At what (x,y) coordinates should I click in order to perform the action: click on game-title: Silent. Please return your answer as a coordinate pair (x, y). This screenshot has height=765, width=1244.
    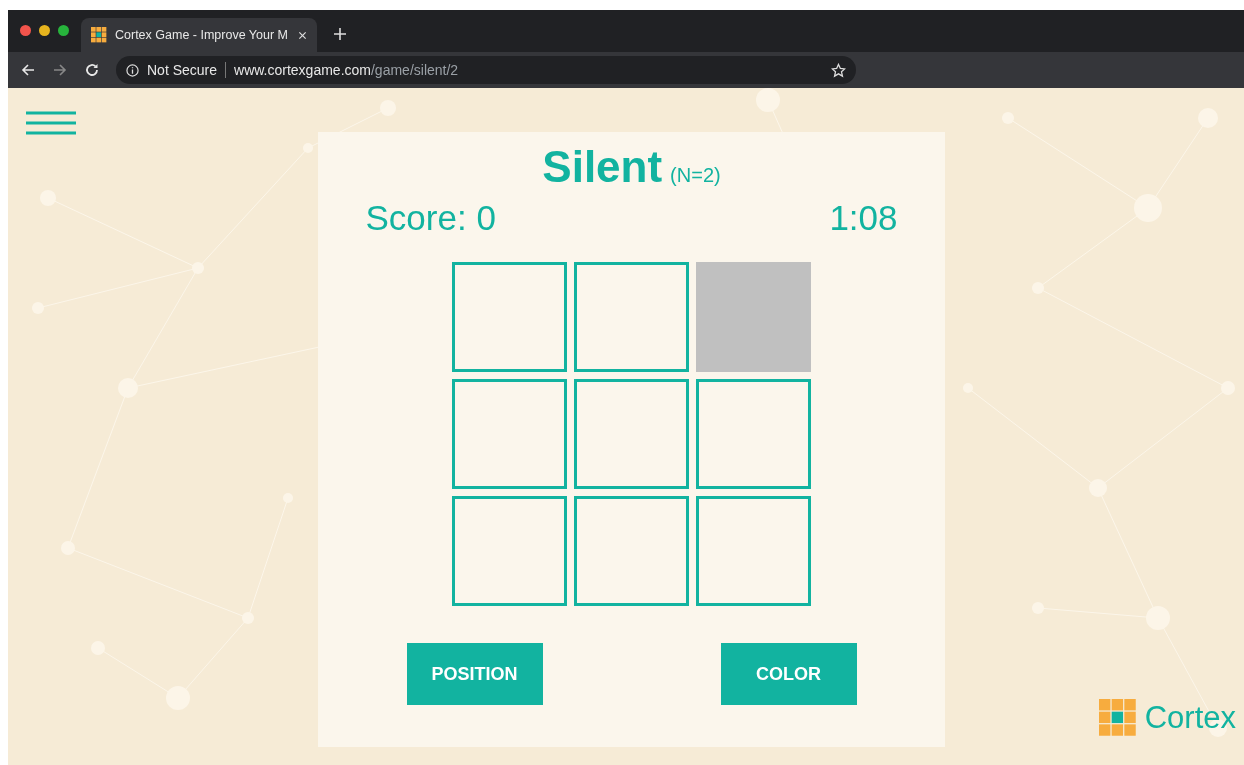
    Looking at the image, I should click on (602, 167).